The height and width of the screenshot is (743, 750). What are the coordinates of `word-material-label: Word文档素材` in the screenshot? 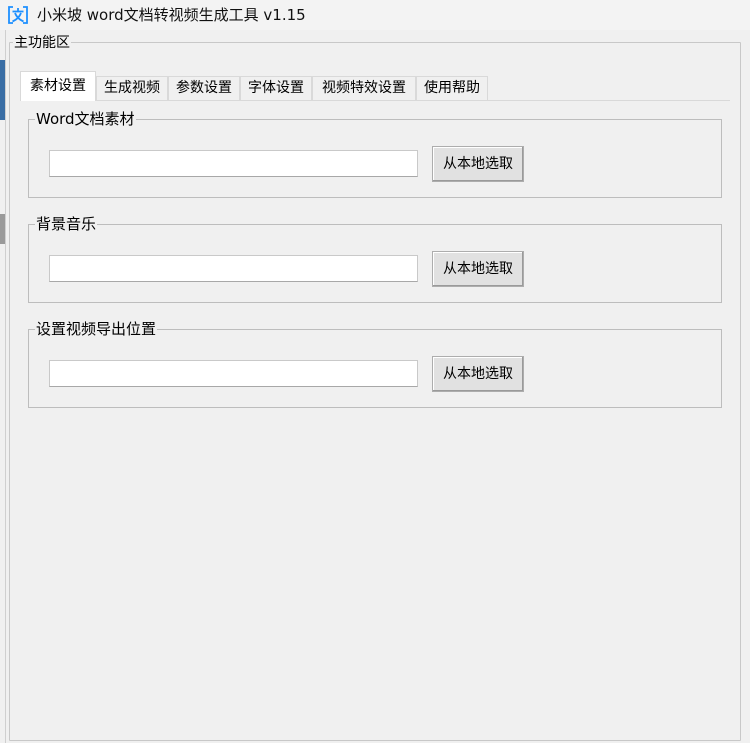 It's located at (85, 119).